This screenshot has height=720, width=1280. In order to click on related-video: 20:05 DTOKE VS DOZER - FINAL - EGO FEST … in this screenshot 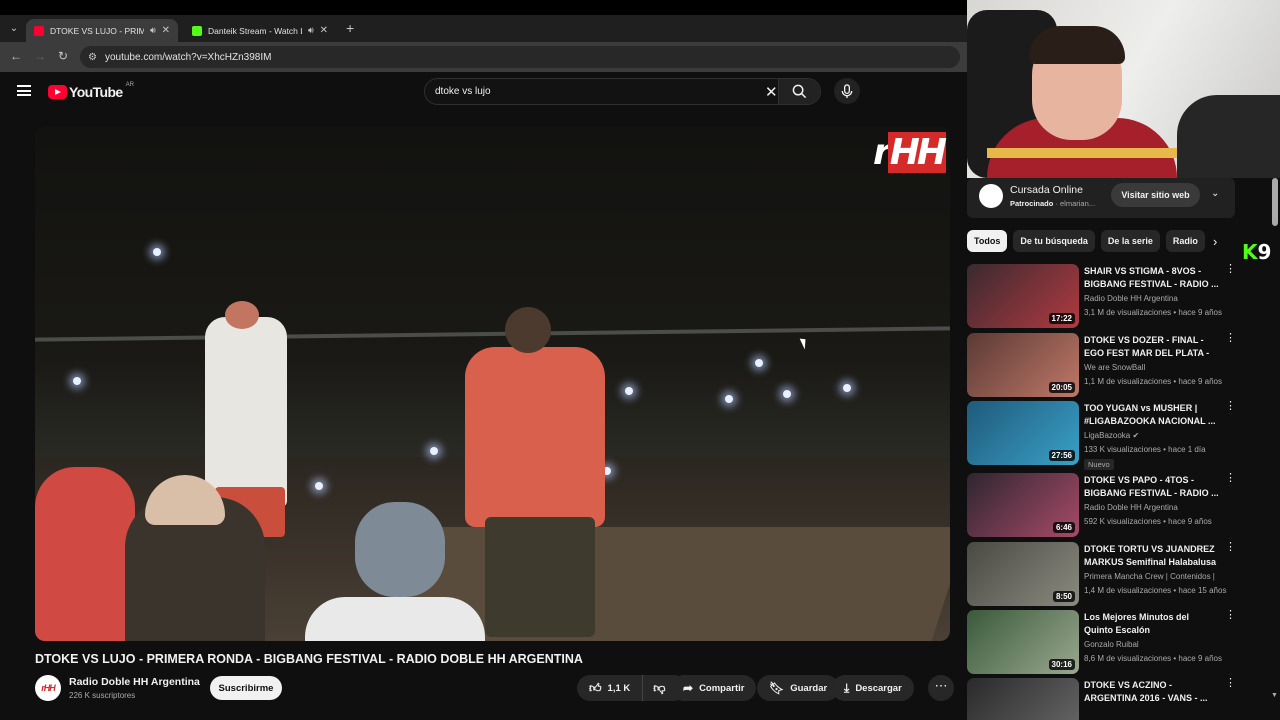, I will do `click(1102, 365)`.